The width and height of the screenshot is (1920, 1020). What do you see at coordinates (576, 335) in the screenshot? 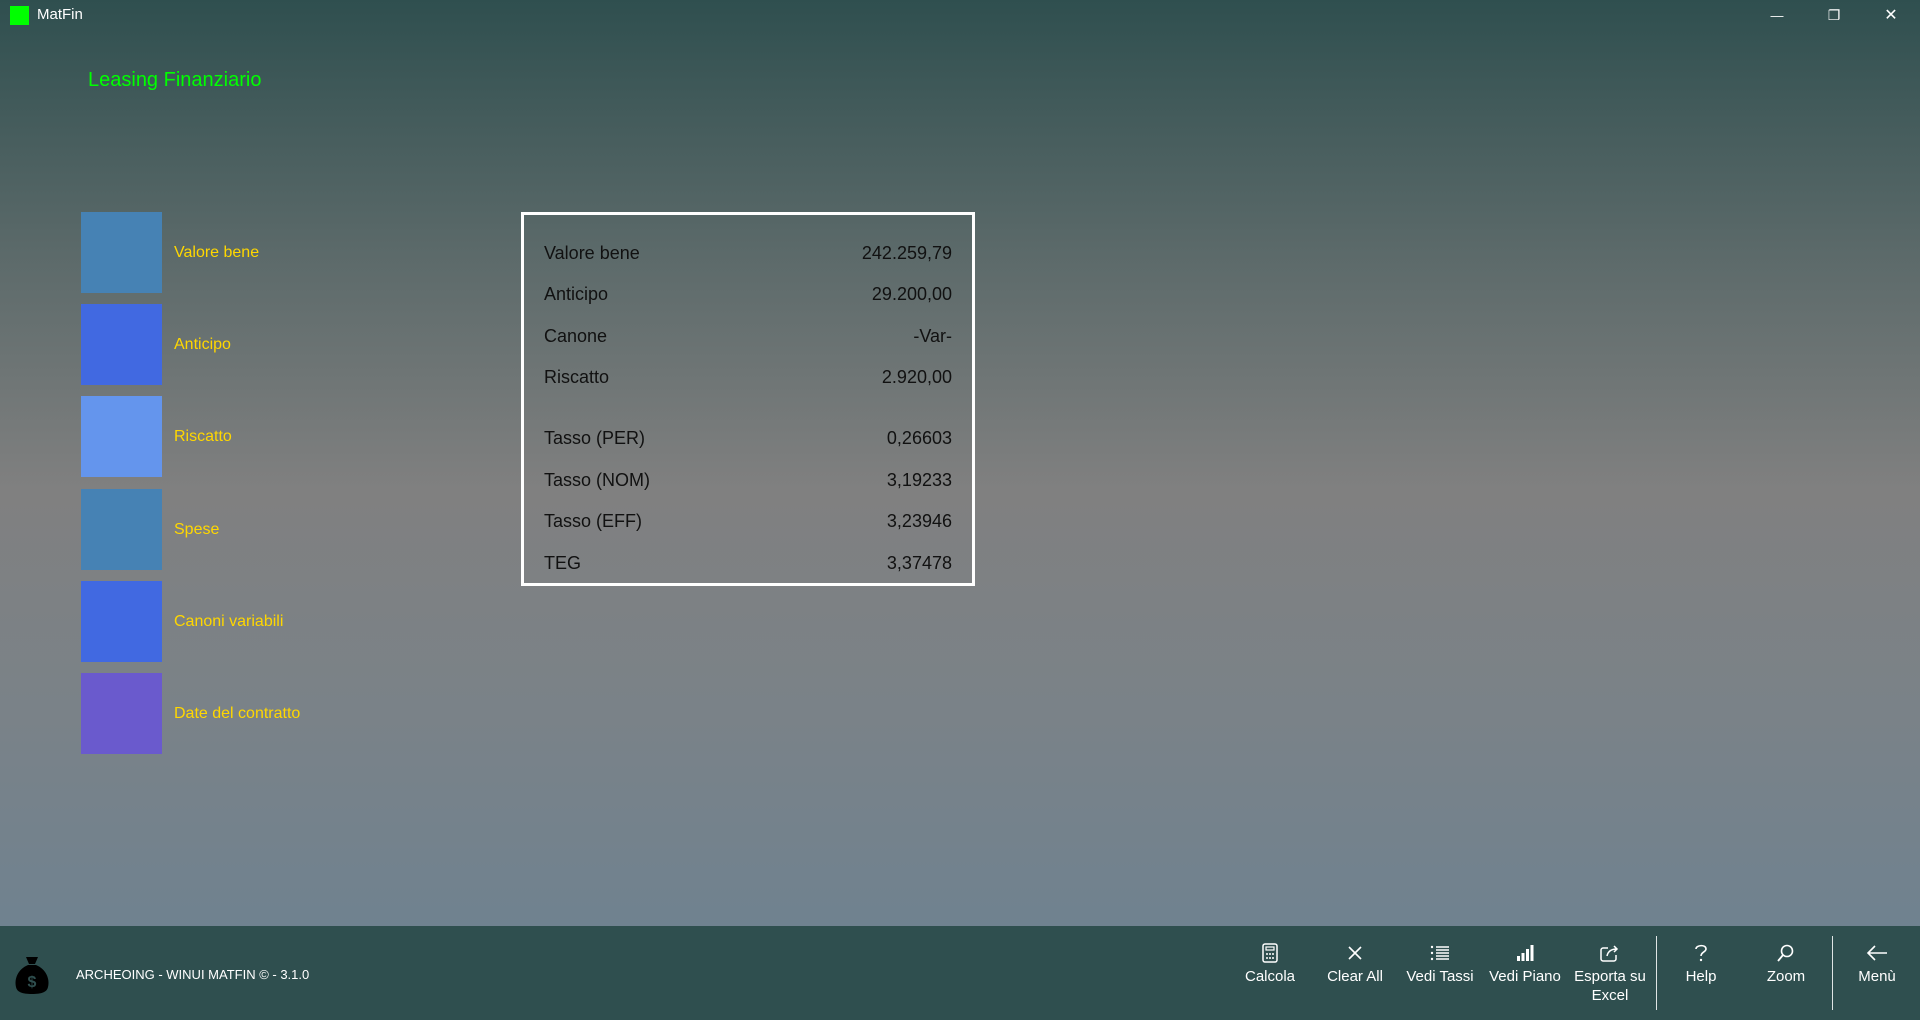
I see `result-label: Canone` at bounding box center [576, 335].